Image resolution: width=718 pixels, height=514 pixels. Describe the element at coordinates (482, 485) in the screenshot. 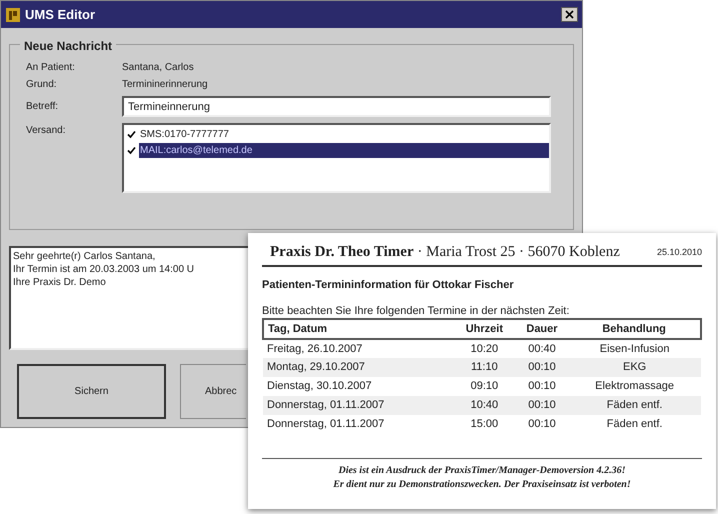

I see `footer-note: Er dient nur zu Demonstrationszwecken. Der Praxiseinsatz ist verboten!` at that location.